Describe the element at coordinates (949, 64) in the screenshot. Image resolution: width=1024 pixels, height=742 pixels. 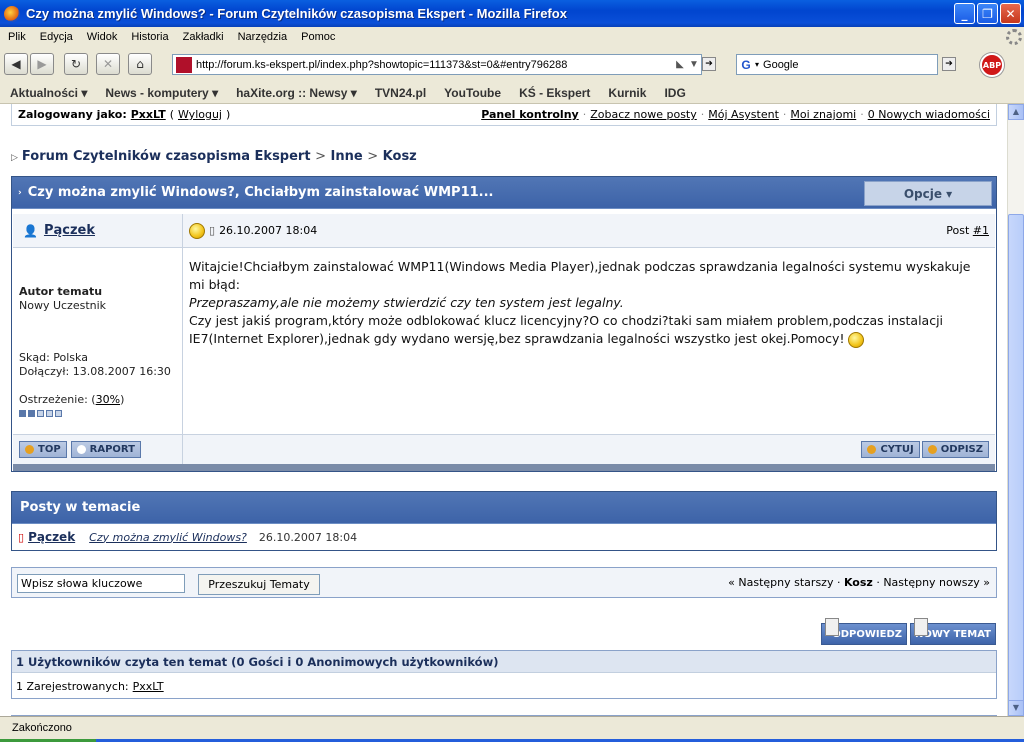
I see `search-go-button: ➔` at that location.